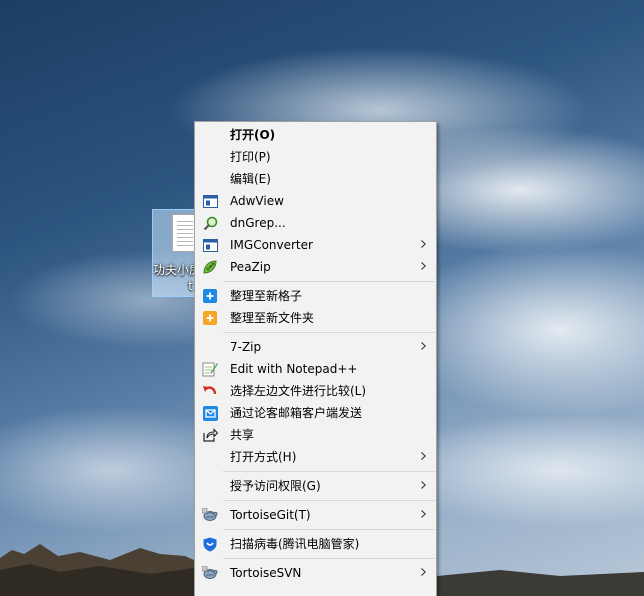  I want to click on menu-item-label: Edit with Notepad++, so click(294, 369).